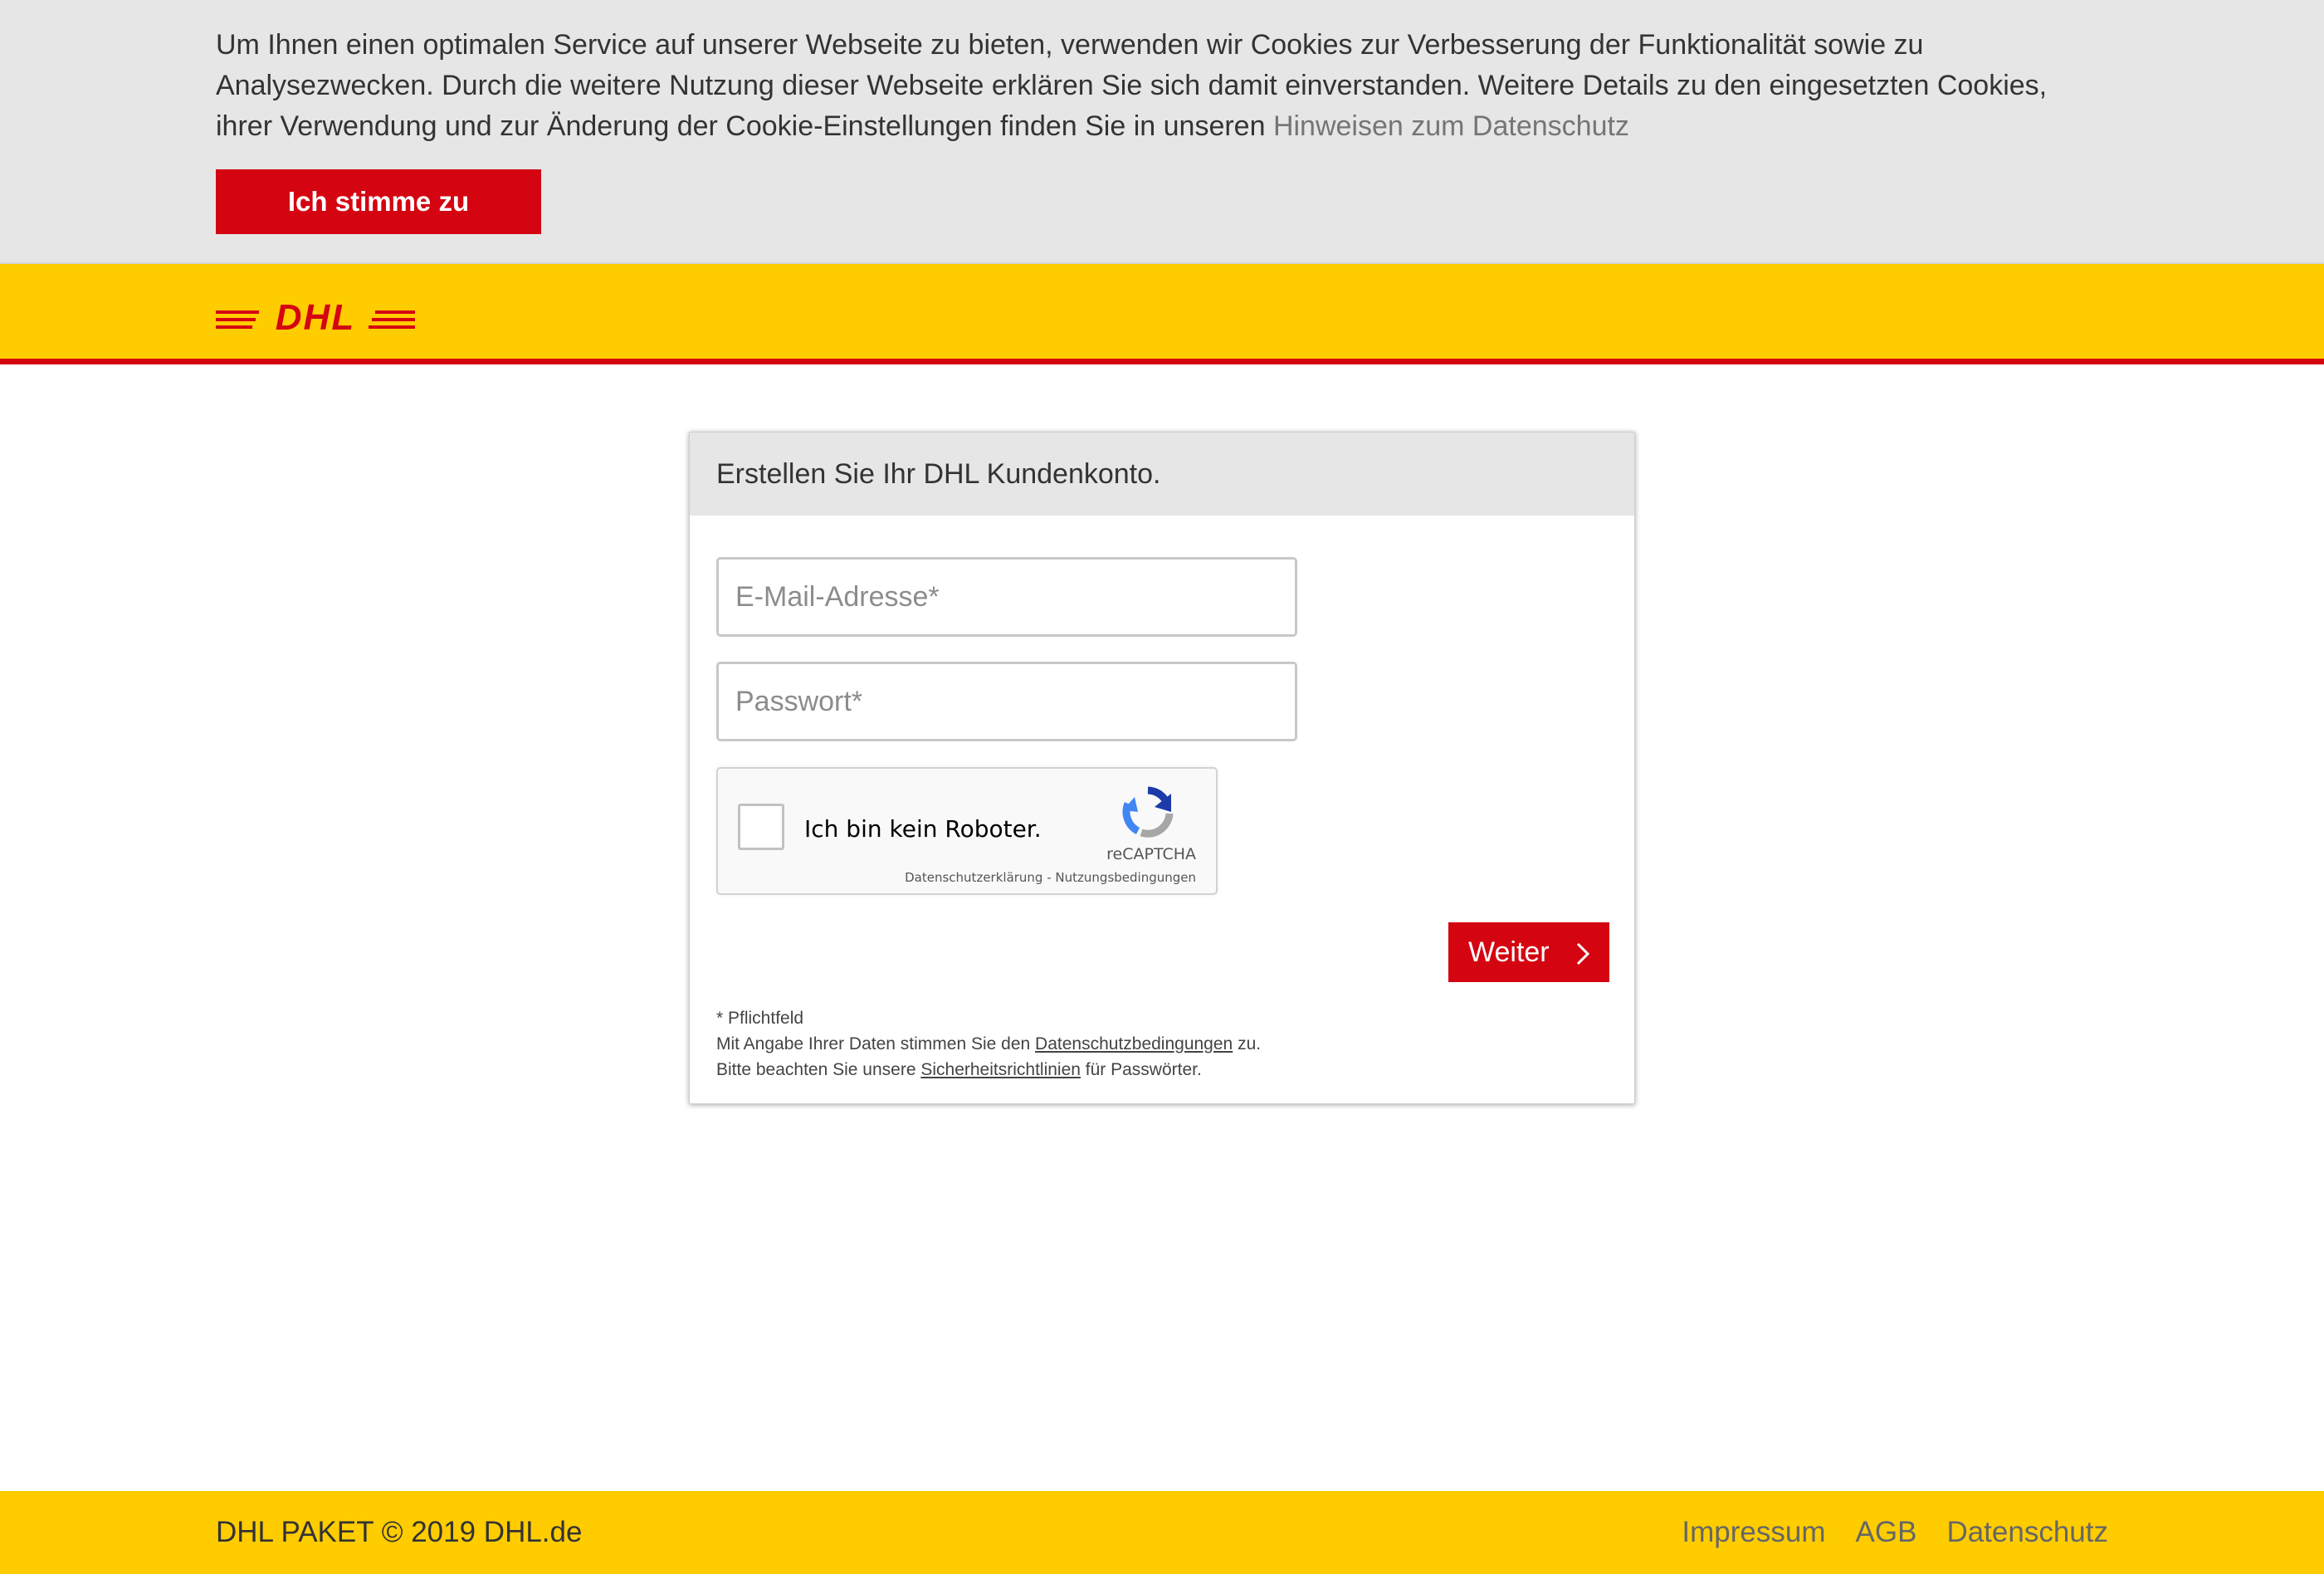 This screenshot has height=1574, width=2324. What do you see at coordinates (379, 202) in the screenshot?
I see `accept-cookies-button: Ich stimme zu` at bounding box center [379, 202].